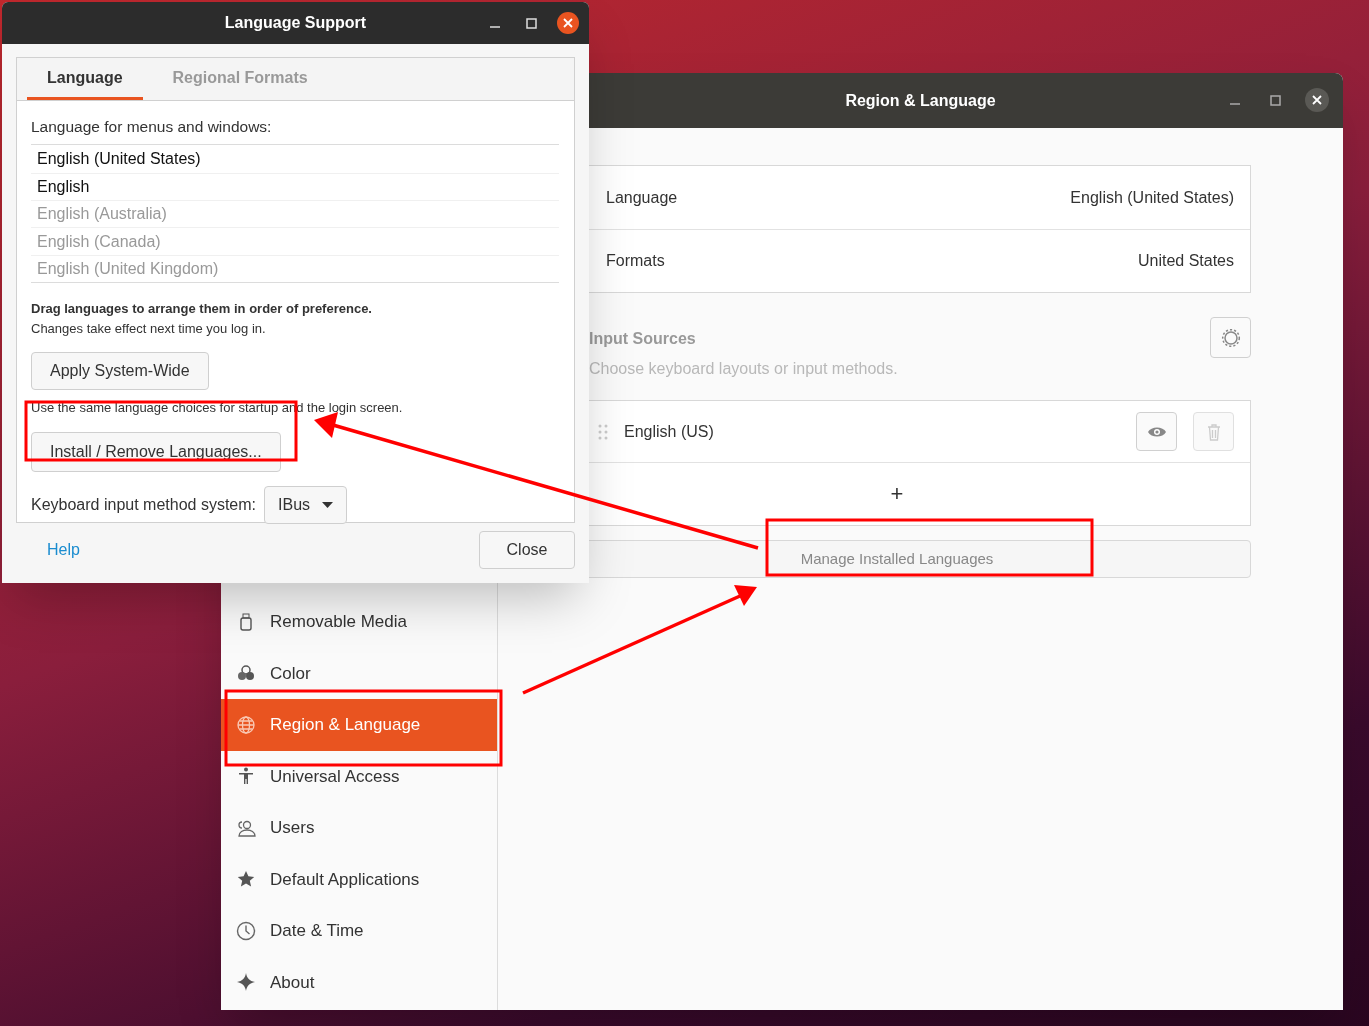  I want to click on setting-value: United States, so click(1185, 261).